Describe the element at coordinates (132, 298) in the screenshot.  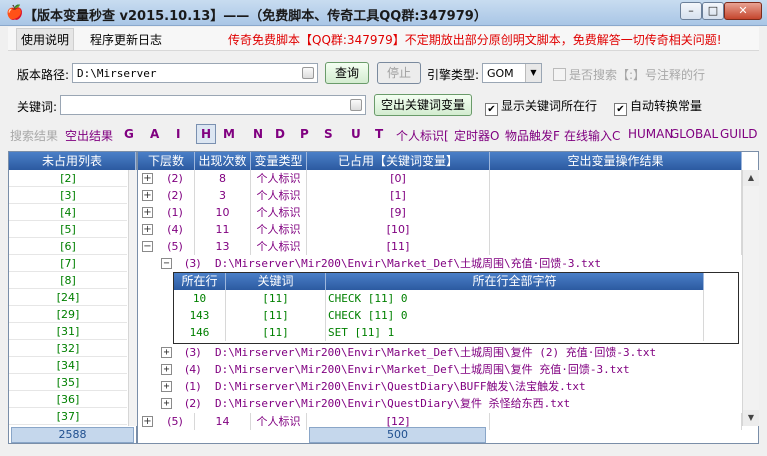
I see `left-scrollbar` at that location.